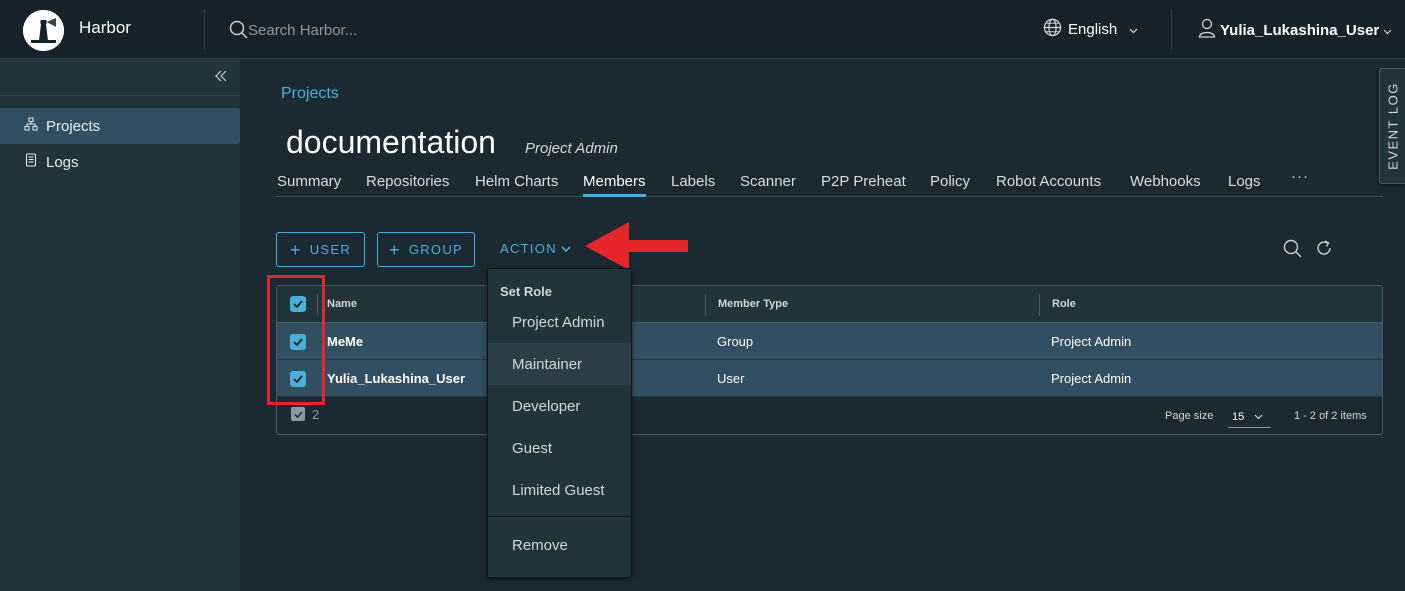 This screenshot has width=1405, height=591. Describe the element at coordinates (330, 249) in the screenshot. I see `add-user-label: USER` at that location.